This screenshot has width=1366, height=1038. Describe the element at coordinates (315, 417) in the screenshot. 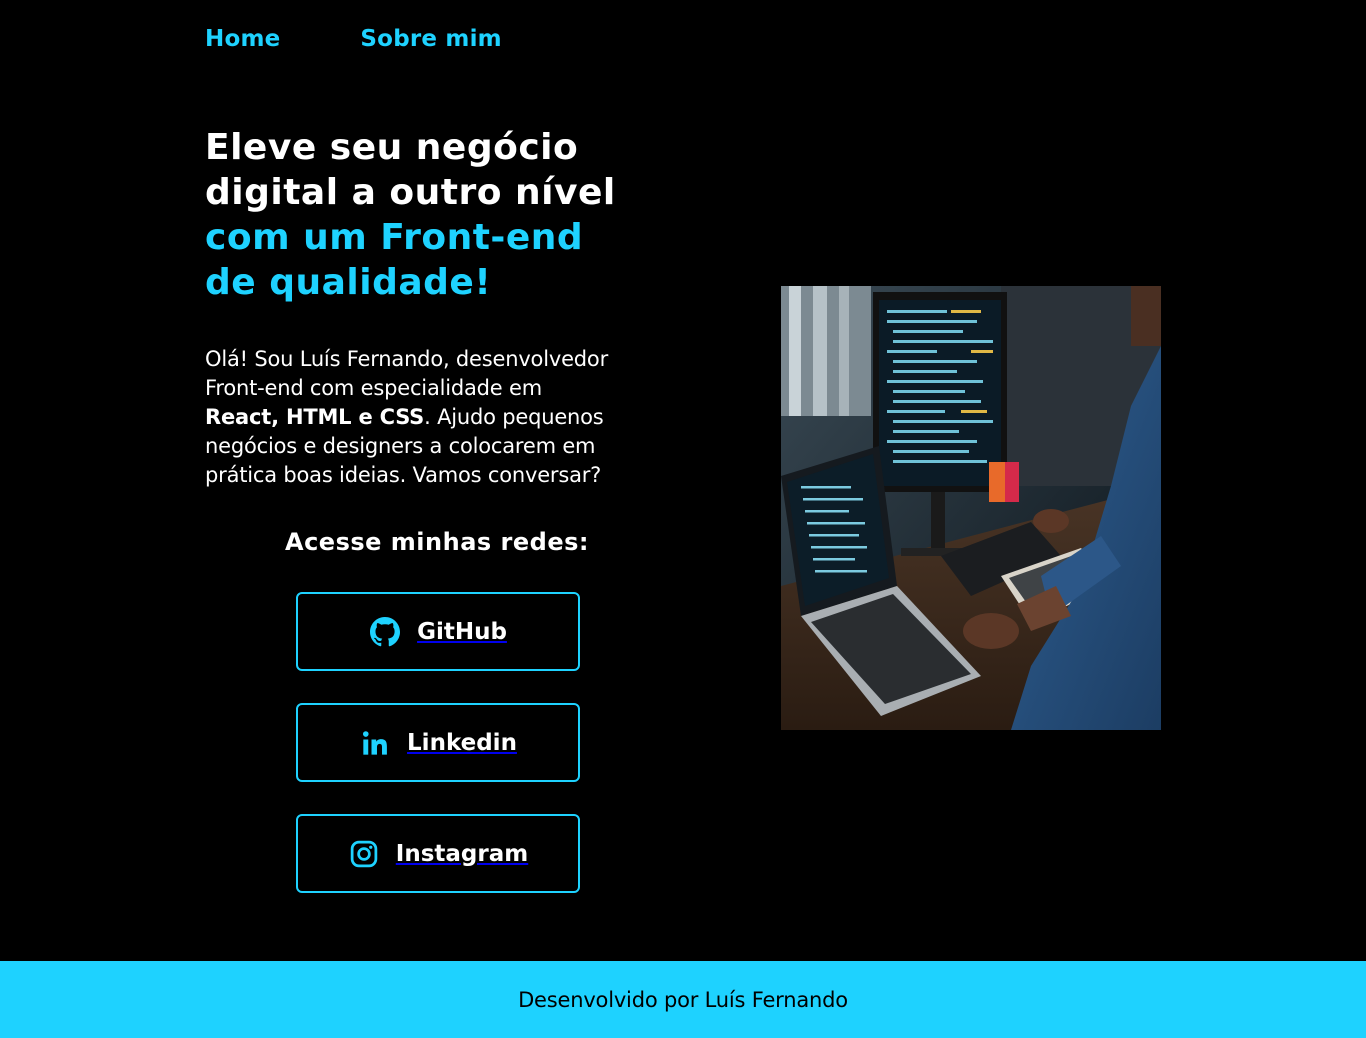

I see `intro-skills-bold: React, HTML e CSS` at that location.